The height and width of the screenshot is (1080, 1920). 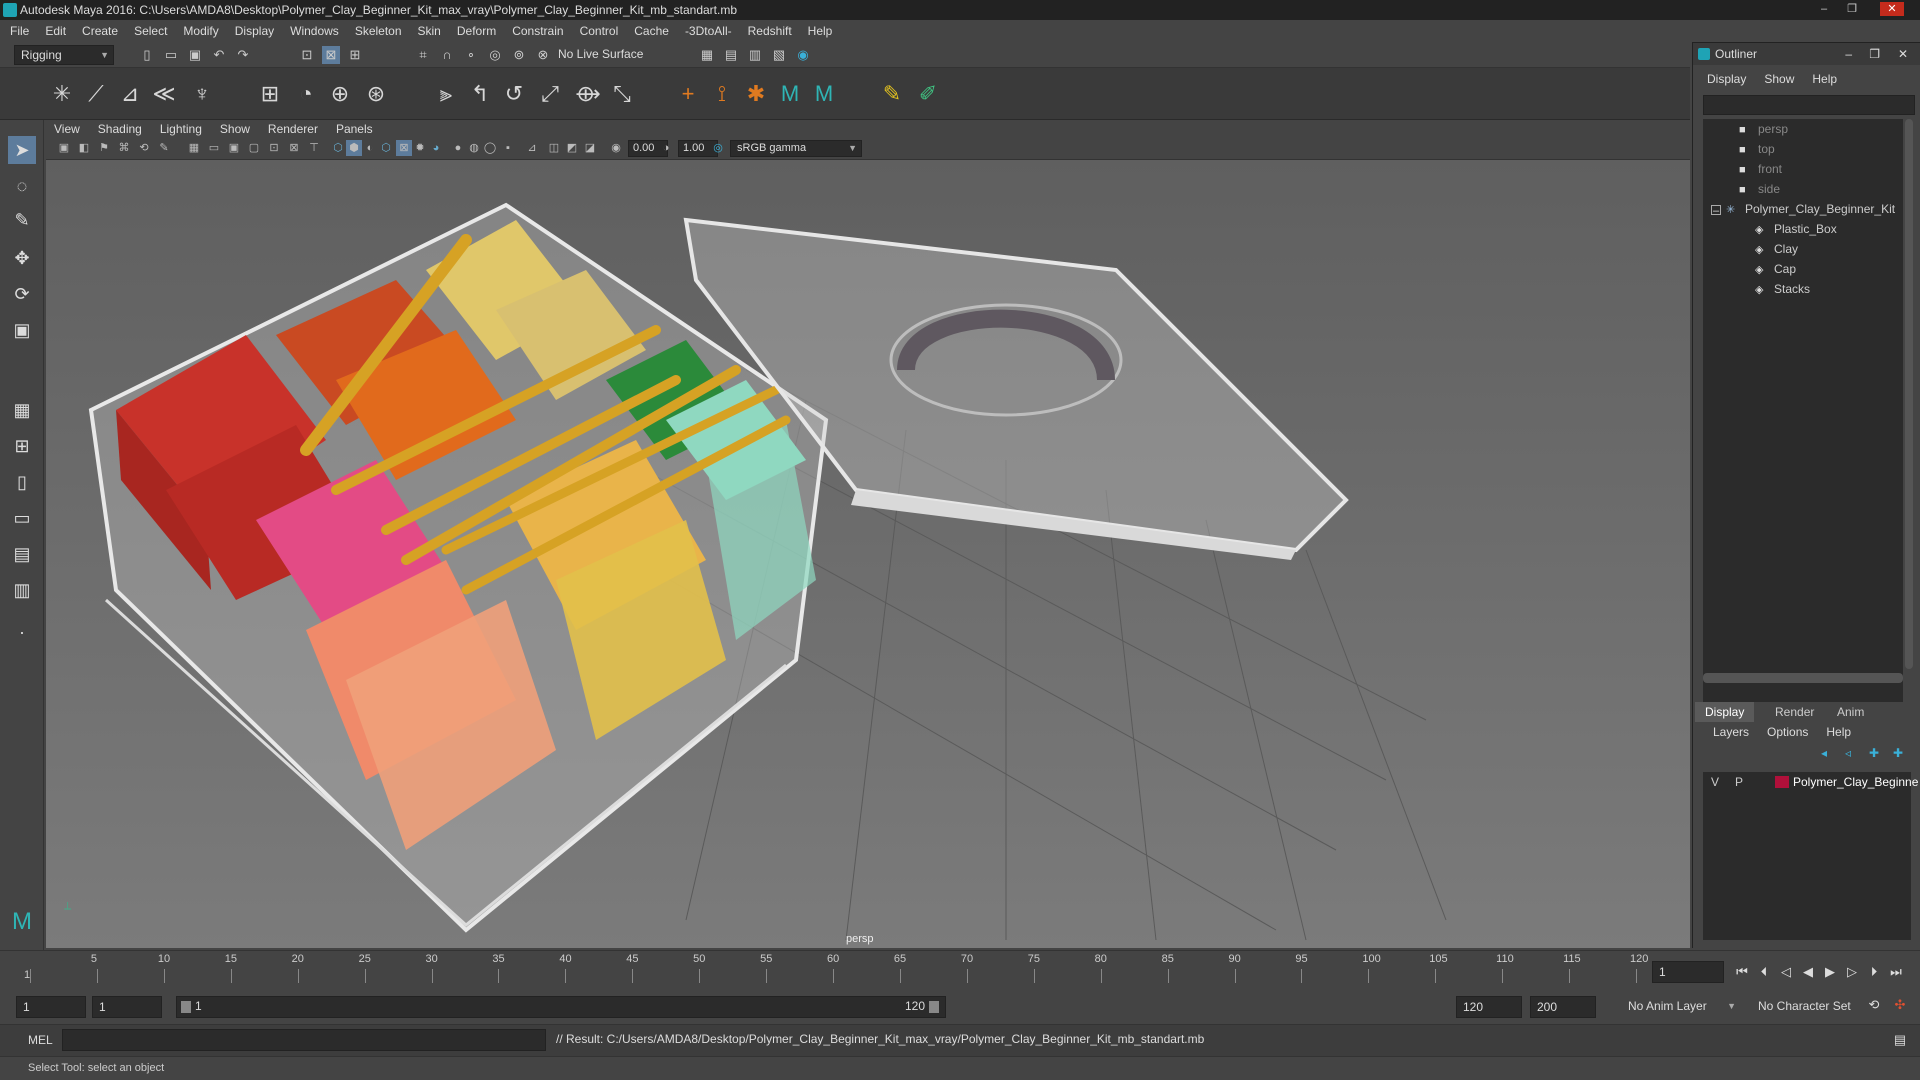 I want to click on hypershade-icon: ◉, so click(x=803, y=55).